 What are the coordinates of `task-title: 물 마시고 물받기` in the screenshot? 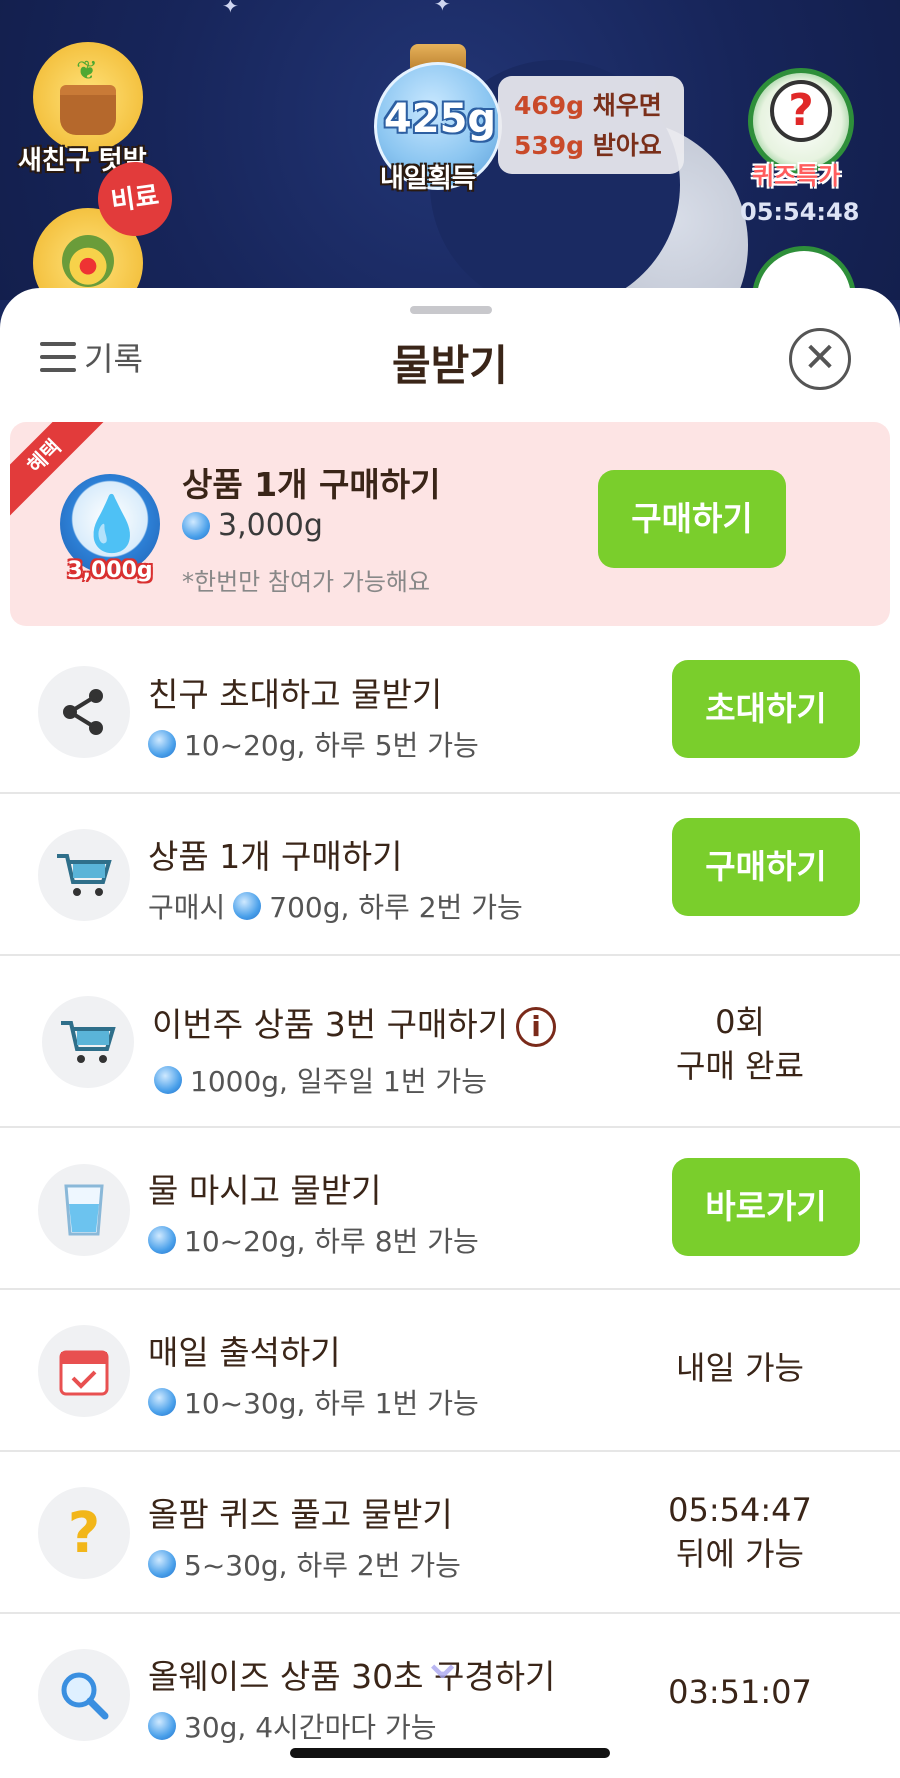 It's located at (265, 1190).